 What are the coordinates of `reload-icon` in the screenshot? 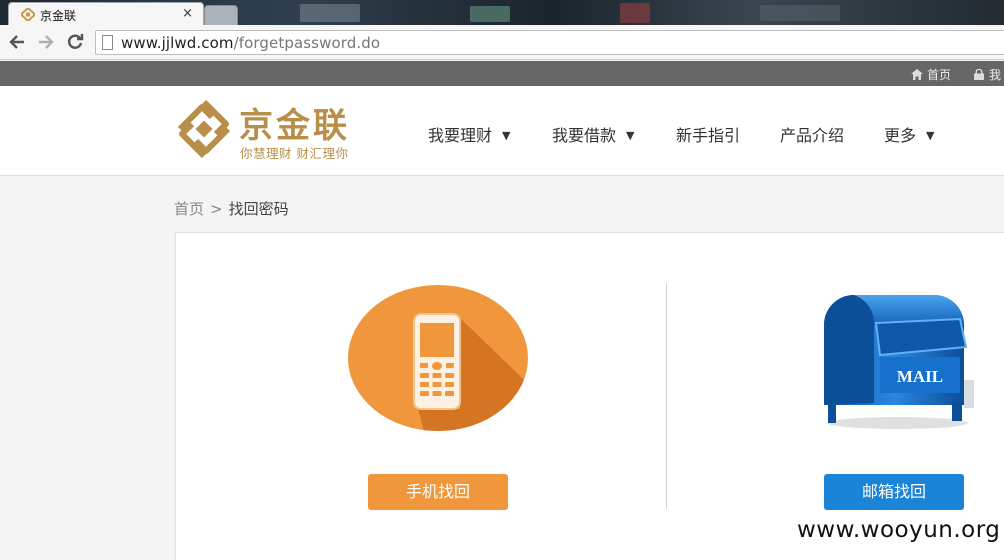 It's located at (75, 42).